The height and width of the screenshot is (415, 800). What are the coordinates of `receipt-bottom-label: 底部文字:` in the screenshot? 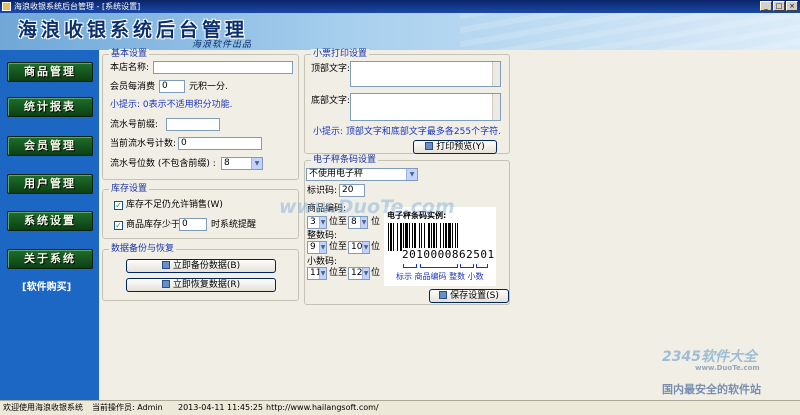 It's located at (331, 101).